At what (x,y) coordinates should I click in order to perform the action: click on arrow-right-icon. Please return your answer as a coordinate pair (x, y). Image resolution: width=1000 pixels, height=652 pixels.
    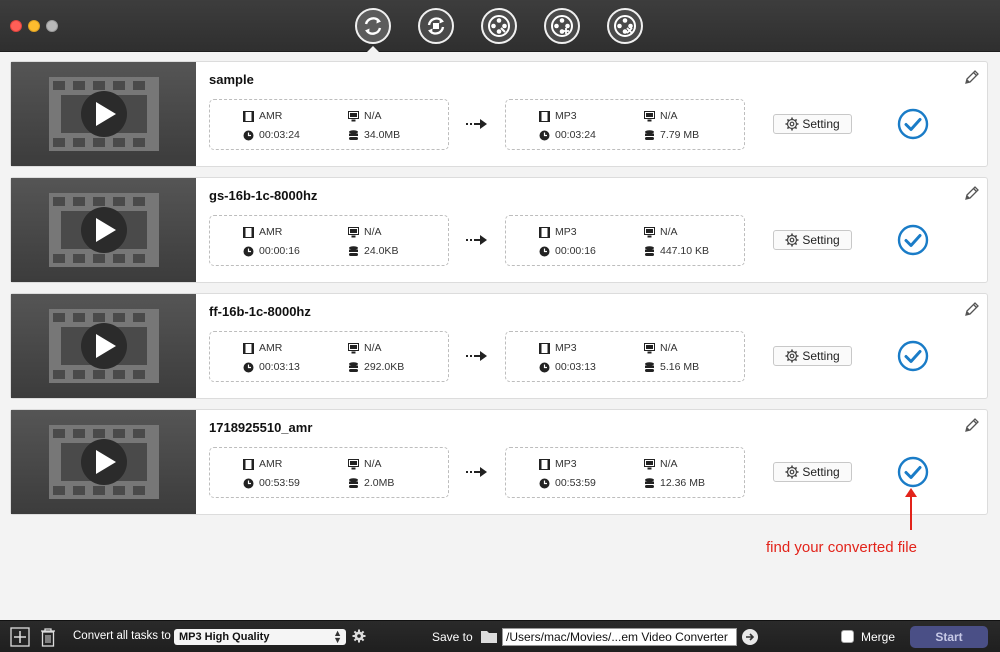
    Looking at the image, I should click on (750, 637).